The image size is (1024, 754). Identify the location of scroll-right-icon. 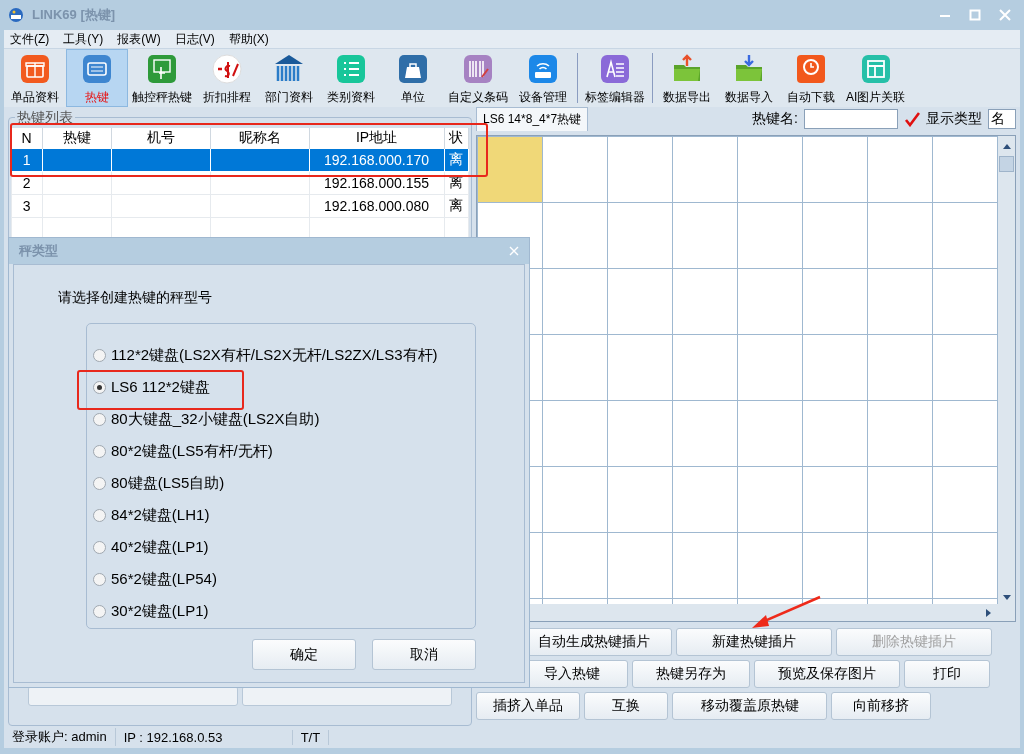
(989, 612).